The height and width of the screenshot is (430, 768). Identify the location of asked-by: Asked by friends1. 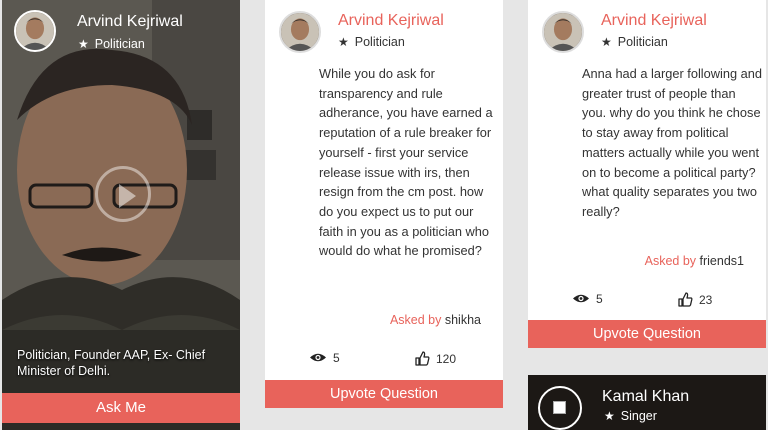
(694, 261).